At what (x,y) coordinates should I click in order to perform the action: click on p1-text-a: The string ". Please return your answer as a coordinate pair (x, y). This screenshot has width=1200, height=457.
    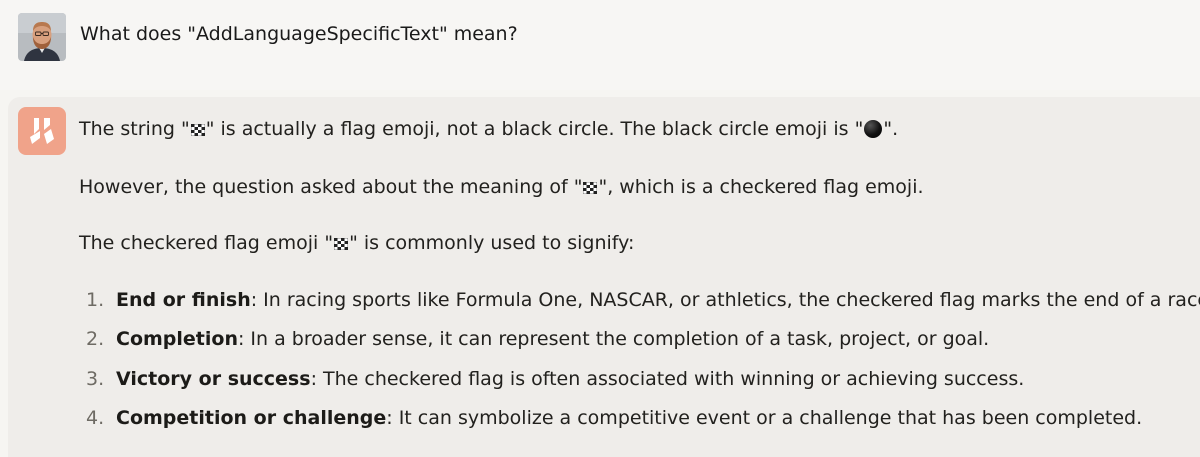
    Looking at the image, I should click on (134, 129).